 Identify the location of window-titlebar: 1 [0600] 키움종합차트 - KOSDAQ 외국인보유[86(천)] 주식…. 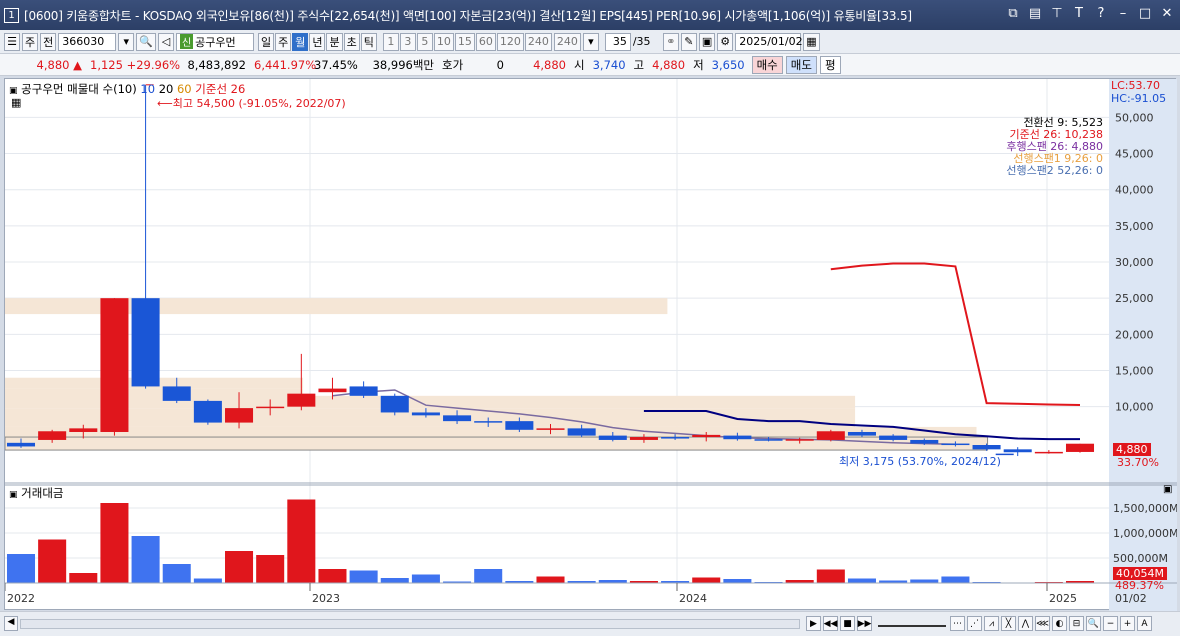
(590, 15).